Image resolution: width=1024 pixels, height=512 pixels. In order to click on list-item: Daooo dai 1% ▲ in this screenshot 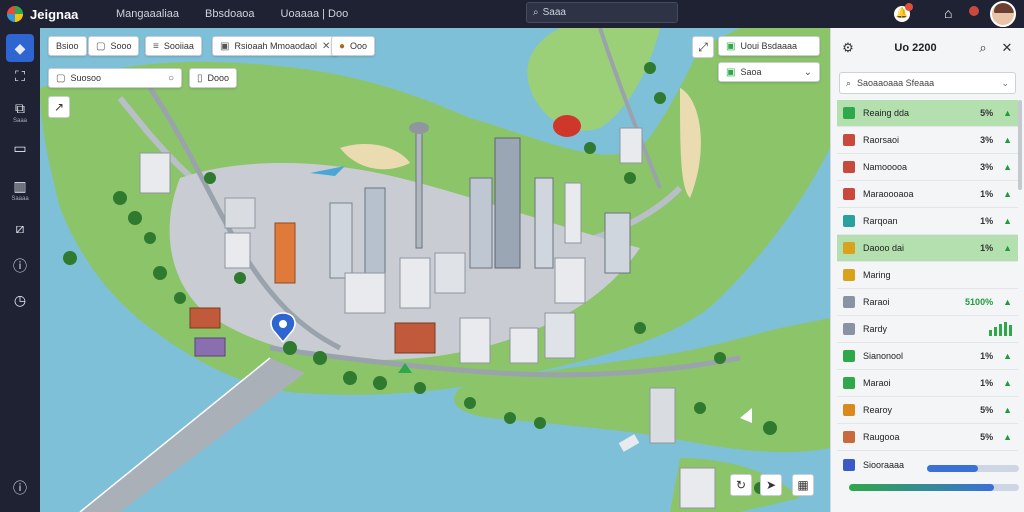, I will do `click(927, 248)`.